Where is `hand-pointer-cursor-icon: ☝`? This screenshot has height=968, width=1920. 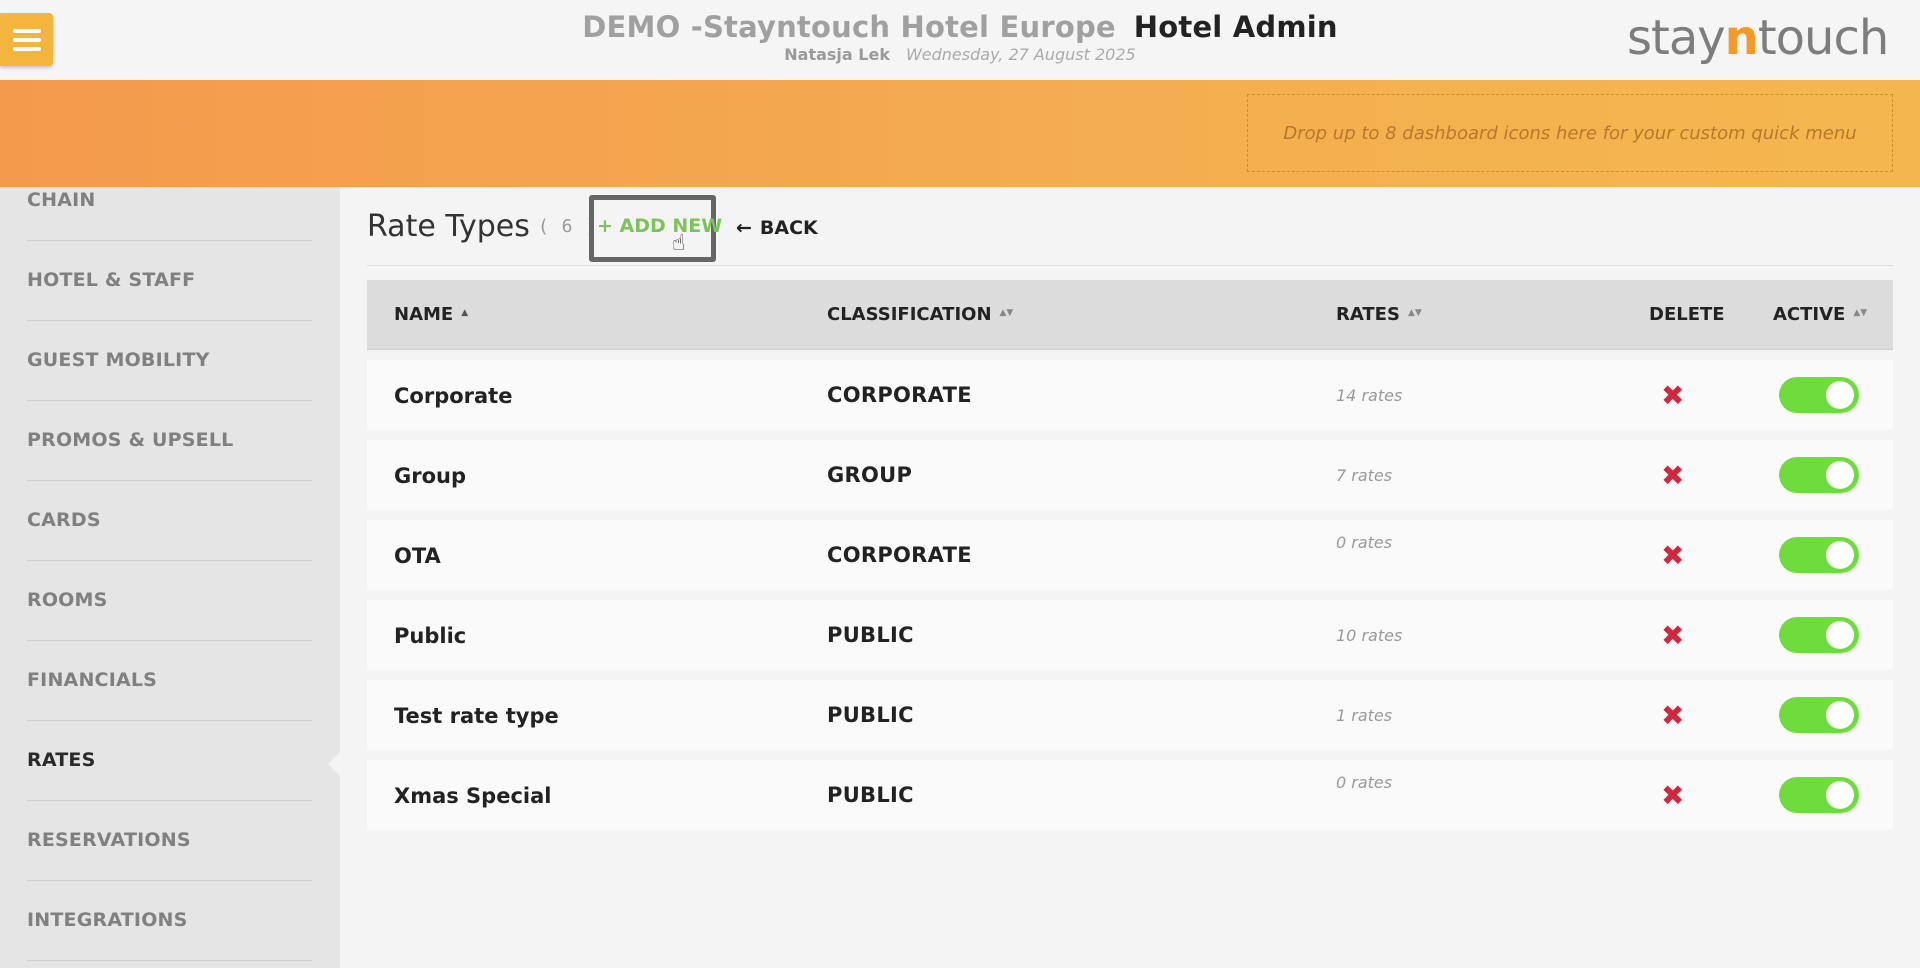 hand-pointer-cursor-icon: ☝ is located at coordinates (679, 243).